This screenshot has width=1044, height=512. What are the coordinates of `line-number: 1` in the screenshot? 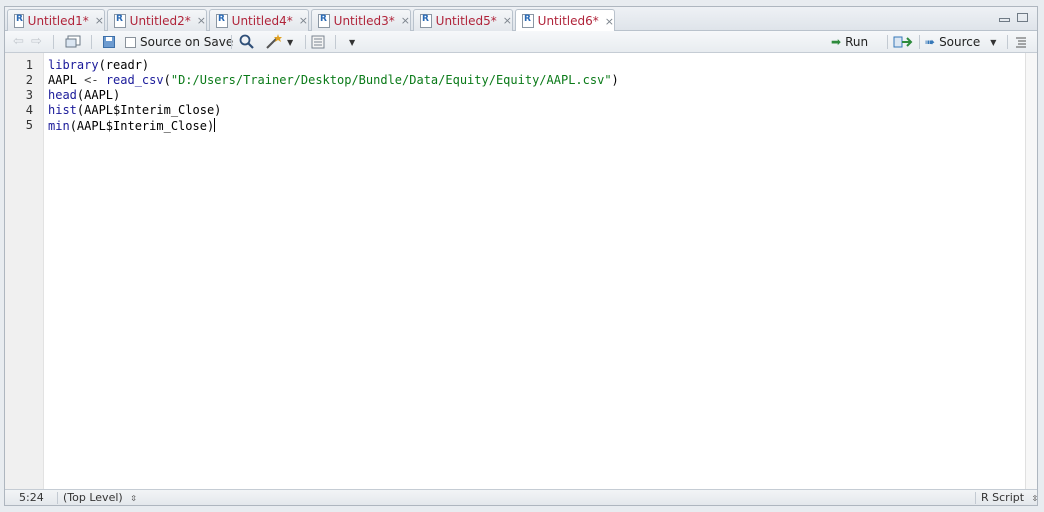 It's located at (29, 65).